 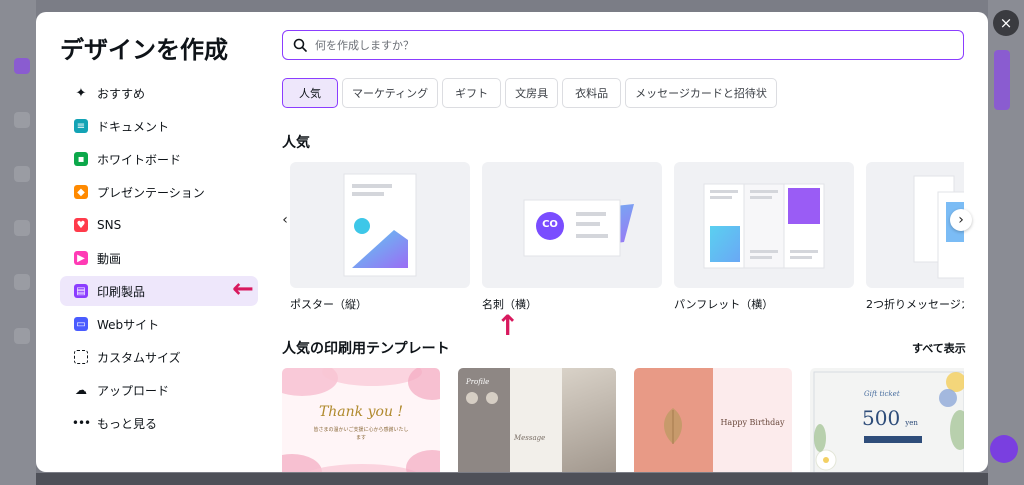 What do you see at coordinates (361, 412) in the screenshot?
I see `template-headline: Thank you !` at bounding box center [361, 412].